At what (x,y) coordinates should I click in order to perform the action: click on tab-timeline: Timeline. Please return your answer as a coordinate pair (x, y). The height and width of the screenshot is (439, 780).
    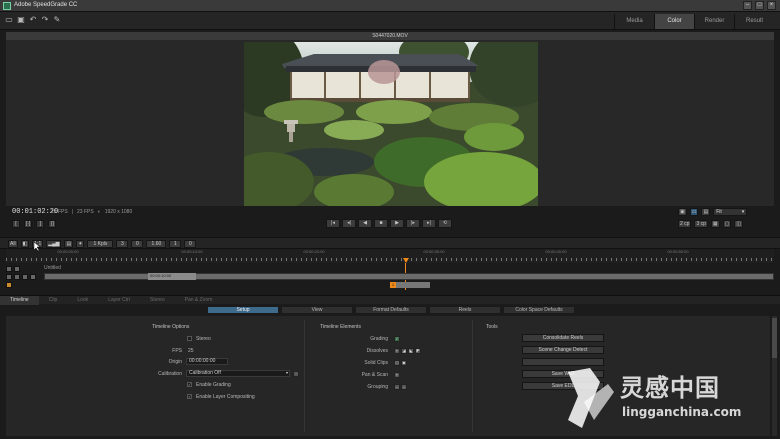
    Looking at the image, I should click on (19, 300).